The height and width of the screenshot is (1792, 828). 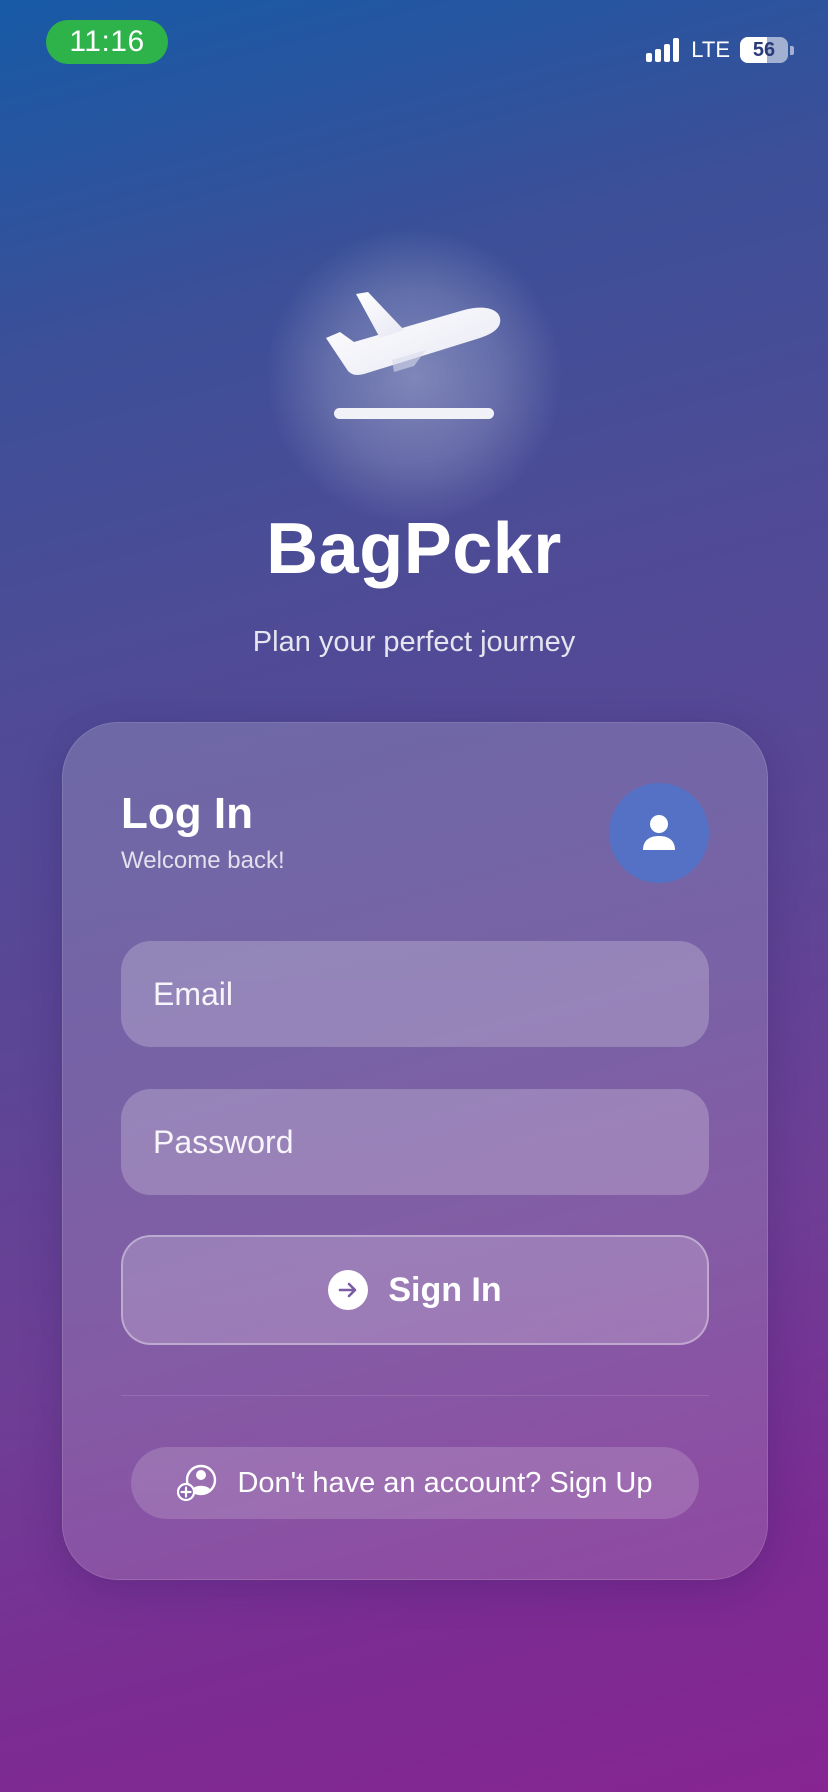 I want to click on login-title: Log In, so click(x=187, y=813).